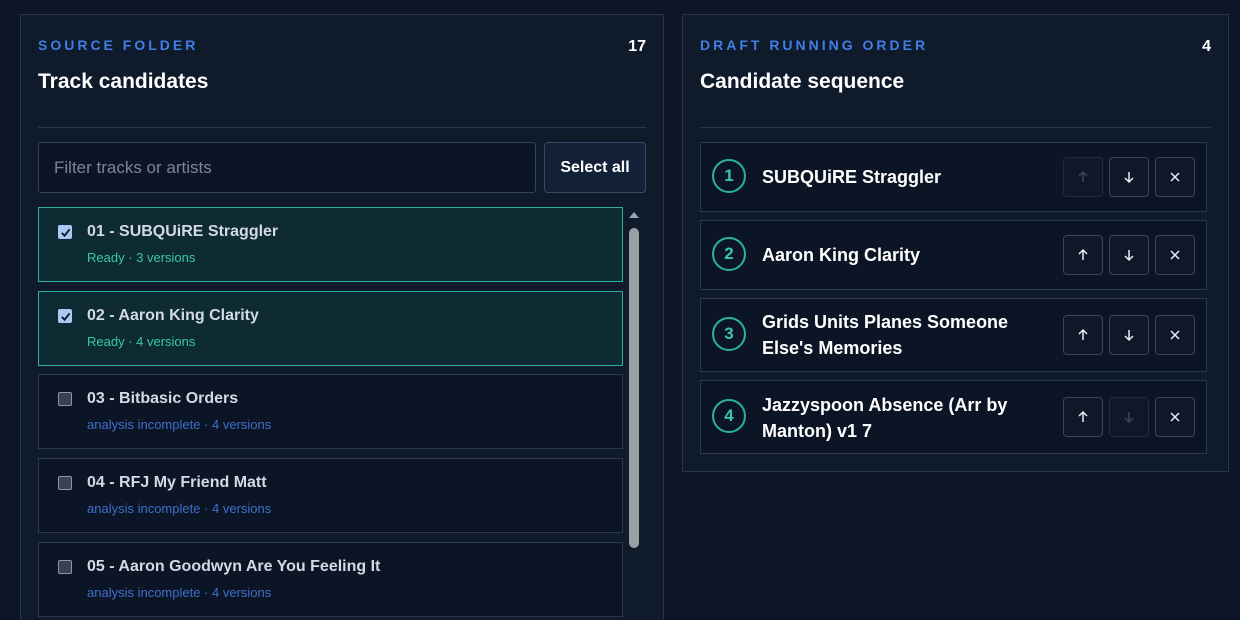  I want to click on track-count: 17, so click(637, 46).